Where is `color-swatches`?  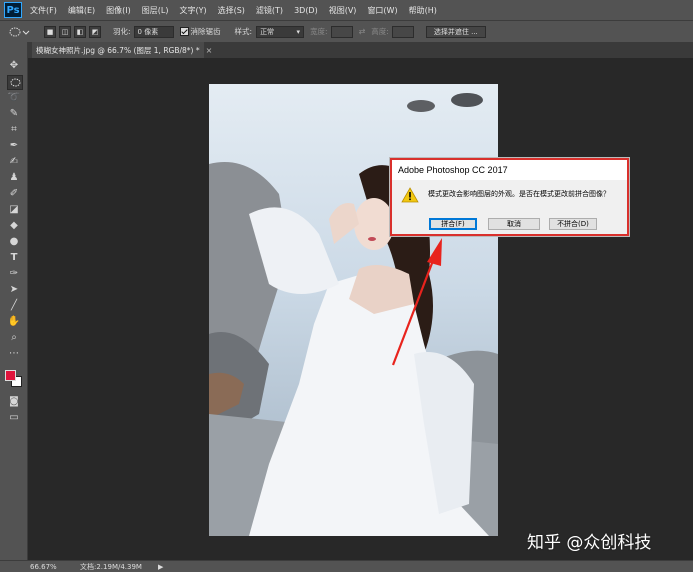 color-swatches is located at coordinates (15, 380).